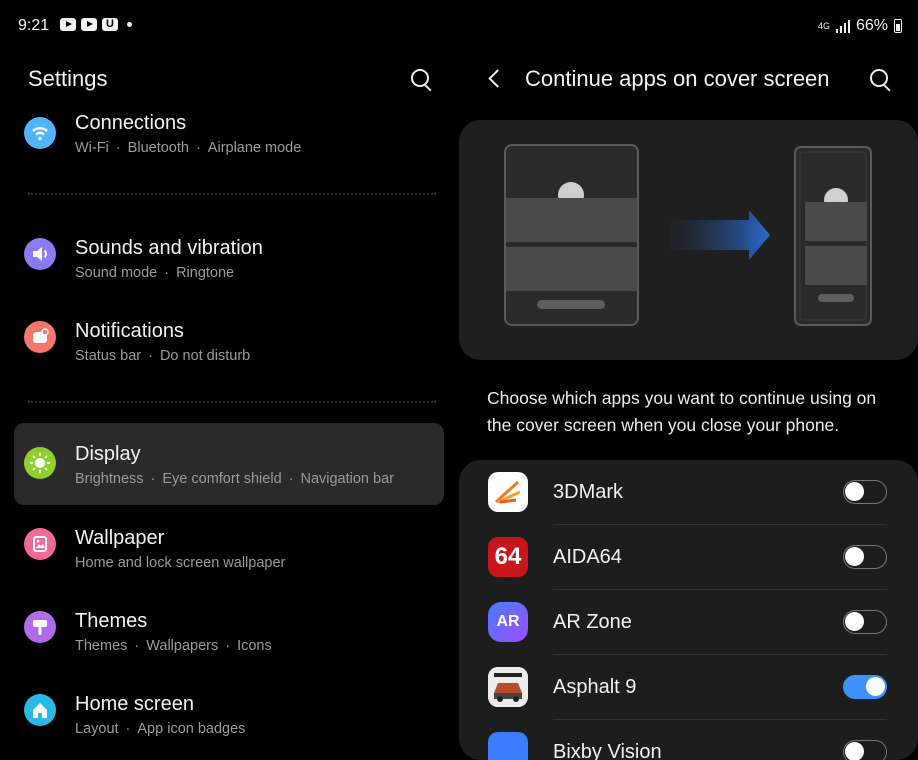 This screenshot has height=760, width=918. What do you see at coordinates (588, 492) in the screenshot?
I see `app-name: 3DMark` at bounding box center [588, 492].